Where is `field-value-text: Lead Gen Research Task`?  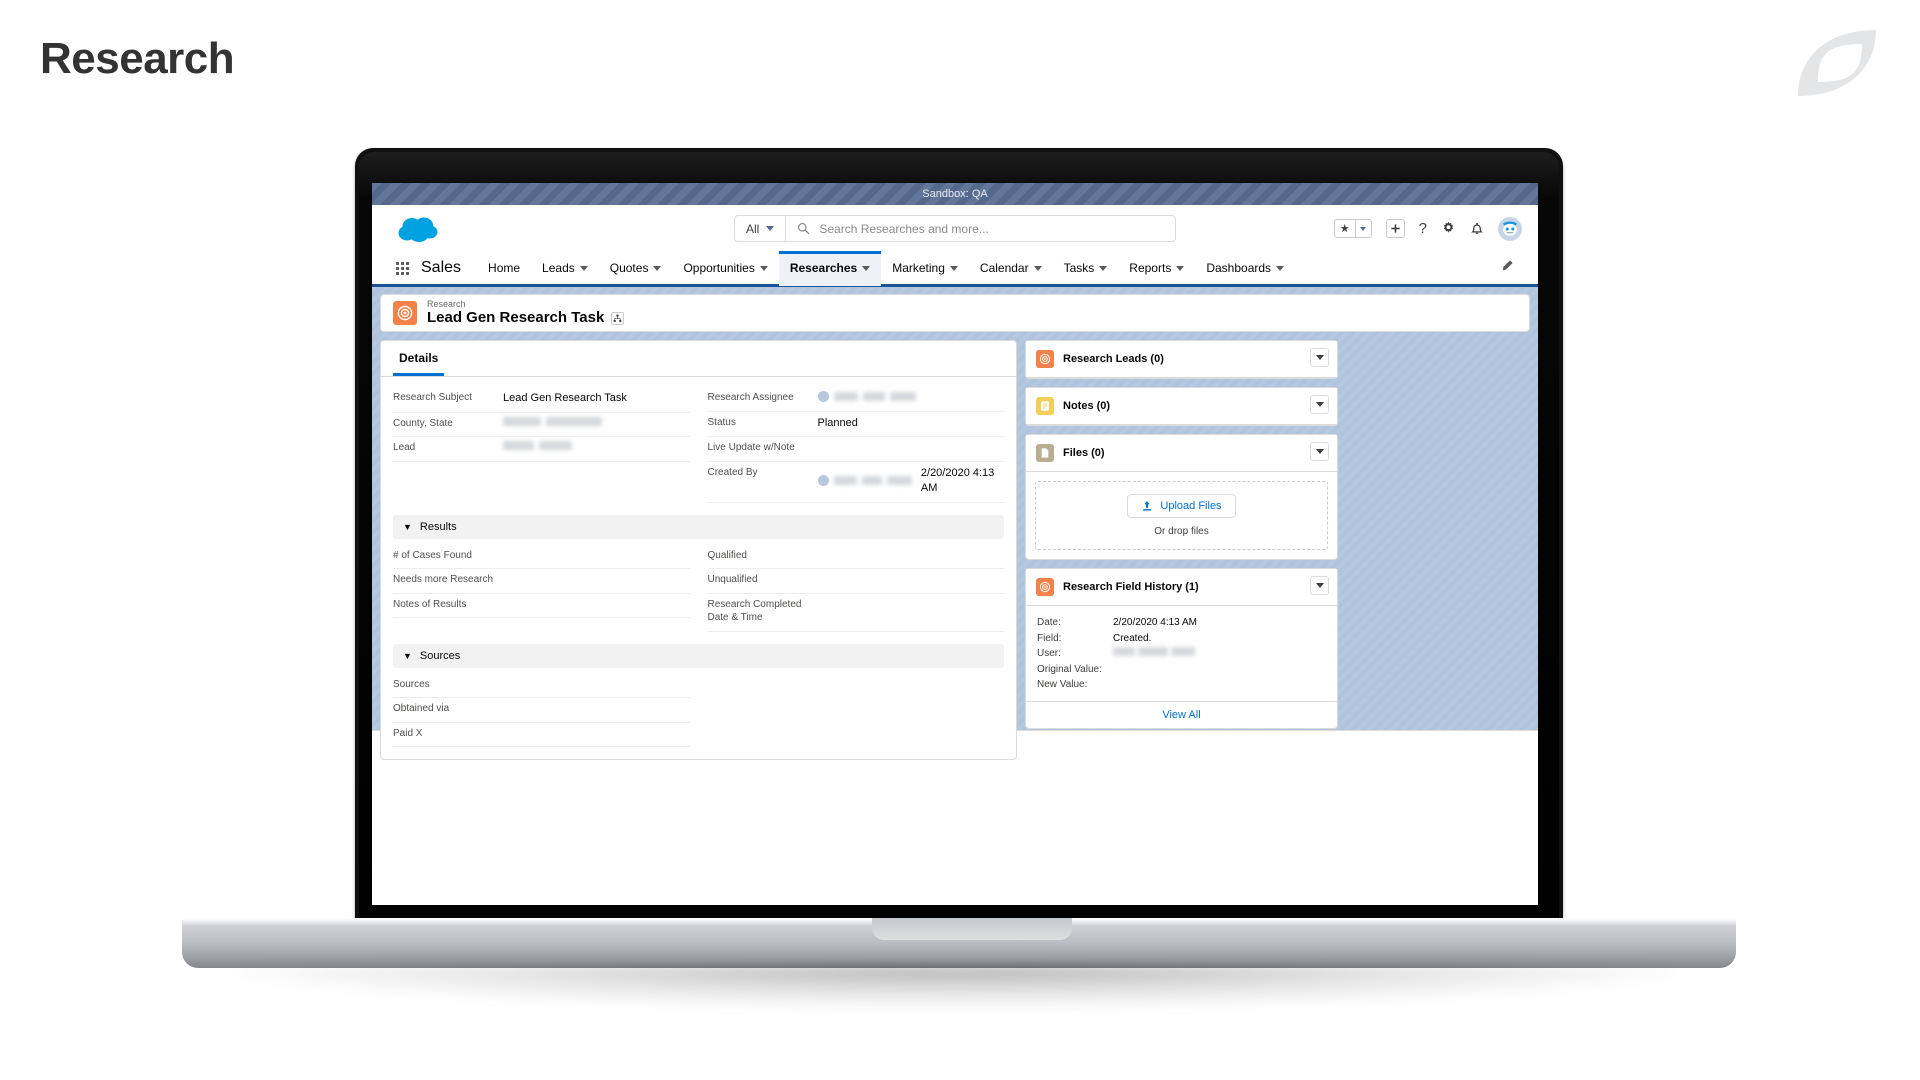 field-value-text: Lead Gen Research Task is located at coordinates (565, 398).